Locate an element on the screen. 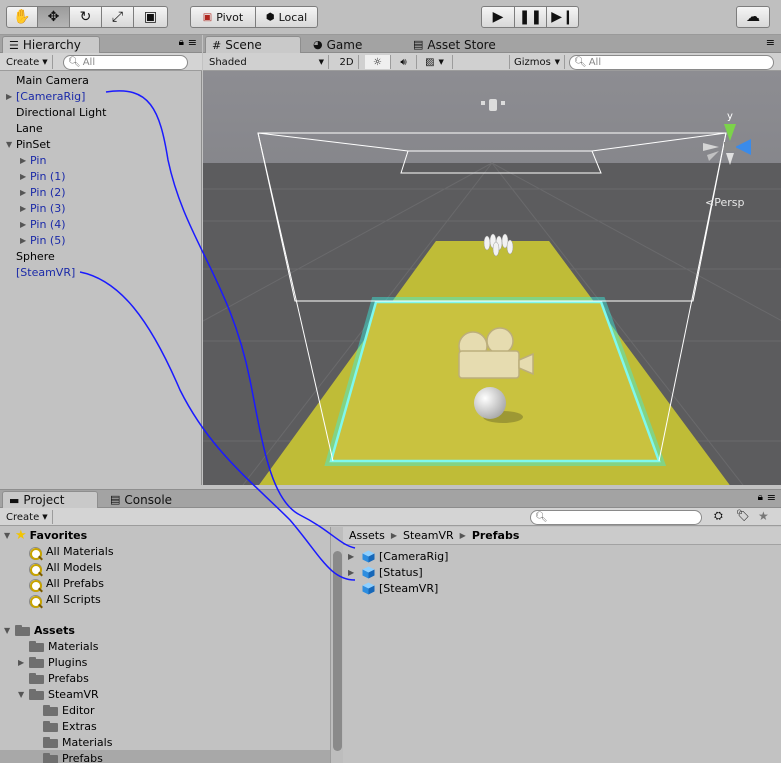  folder-item: Extras is located at coordinates (70, 726).